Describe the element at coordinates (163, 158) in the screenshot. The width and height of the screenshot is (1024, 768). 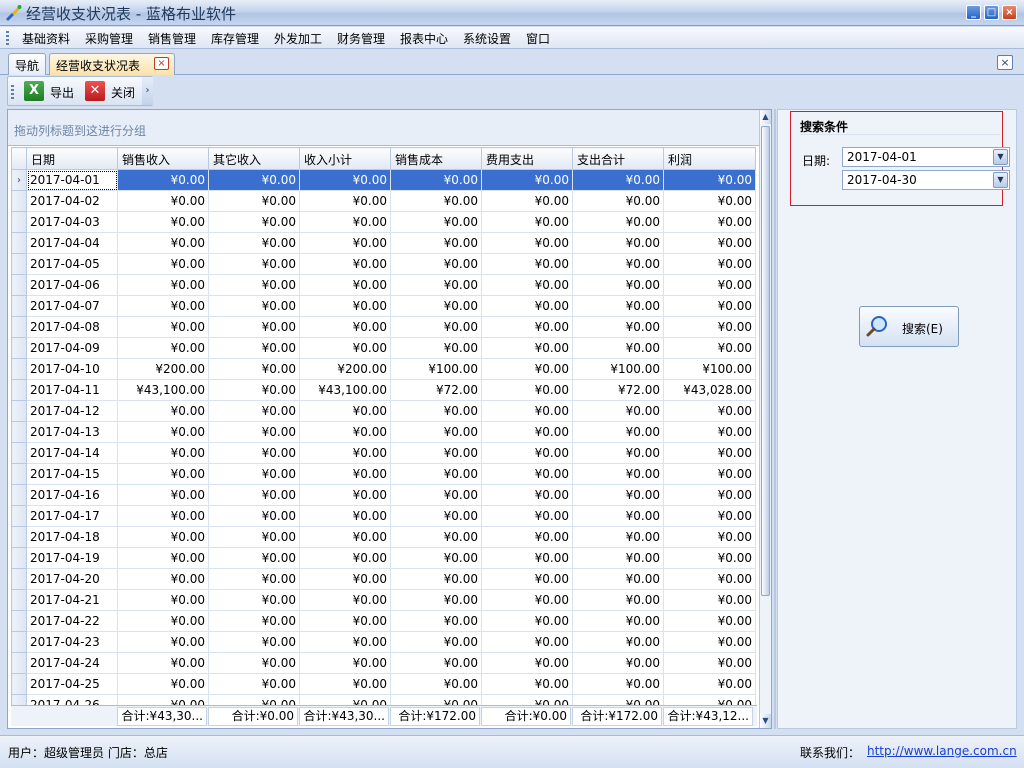
I see `column-header-sales-income: 销售收入` at that location.